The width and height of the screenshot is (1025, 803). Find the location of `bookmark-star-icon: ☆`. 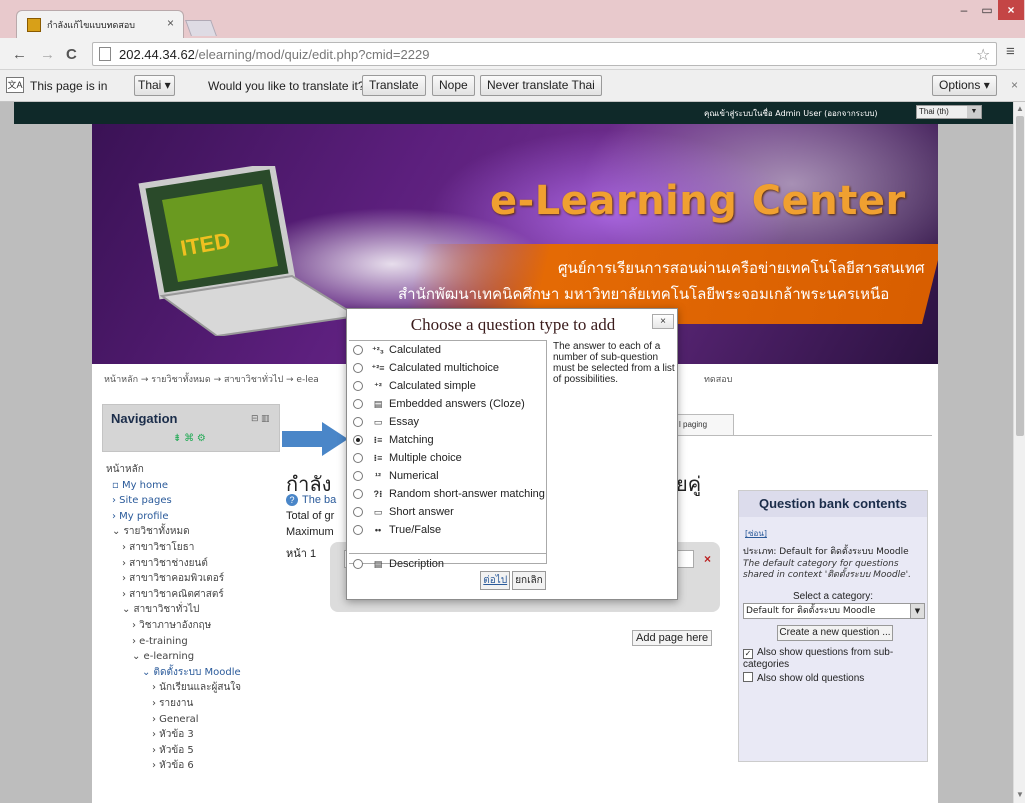

bookmark-star-icon: ☆ is located at coordinates (983, 55).